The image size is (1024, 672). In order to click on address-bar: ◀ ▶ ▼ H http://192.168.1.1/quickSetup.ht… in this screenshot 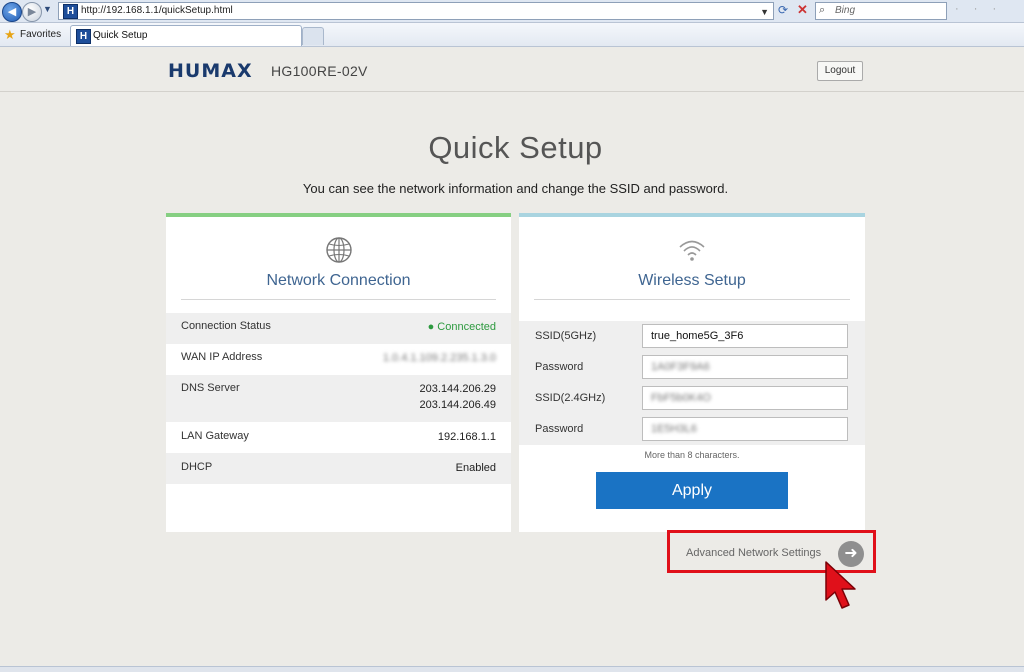, I will do `click(512, 11)`.